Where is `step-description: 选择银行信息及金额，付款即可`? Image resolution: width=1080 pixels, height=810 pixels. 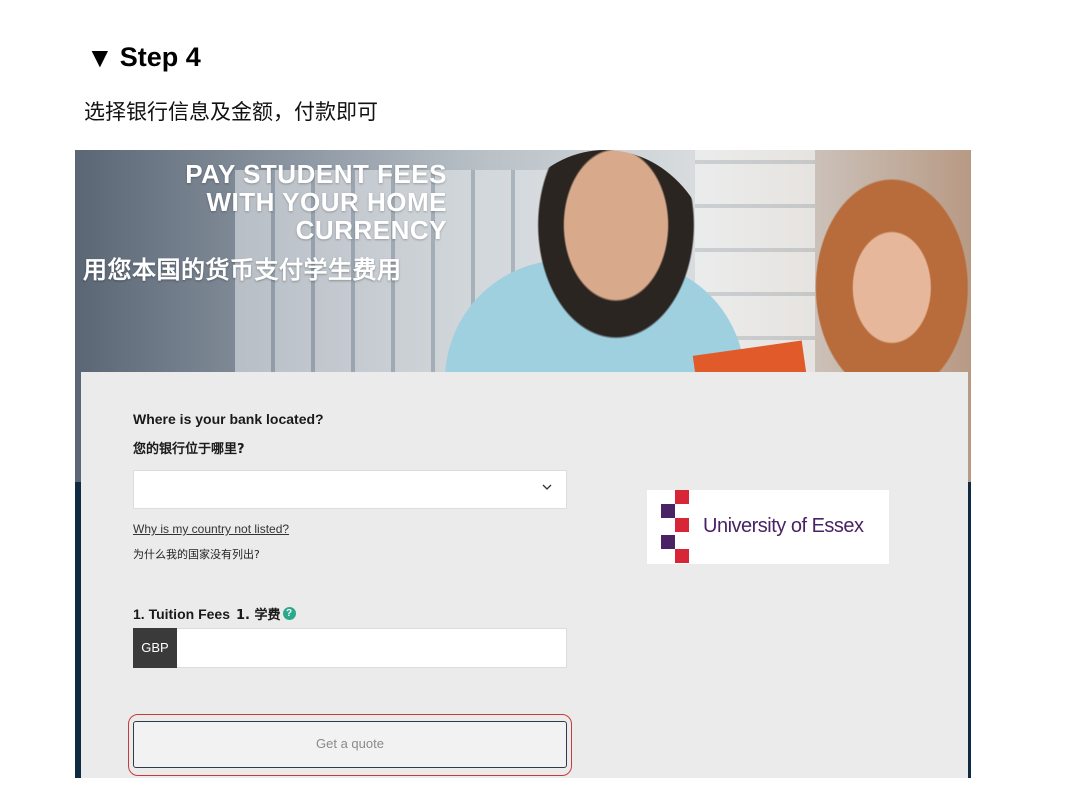 step-description: 选择银行信息及金额，付款即可 is located at coordinates (231, 112).